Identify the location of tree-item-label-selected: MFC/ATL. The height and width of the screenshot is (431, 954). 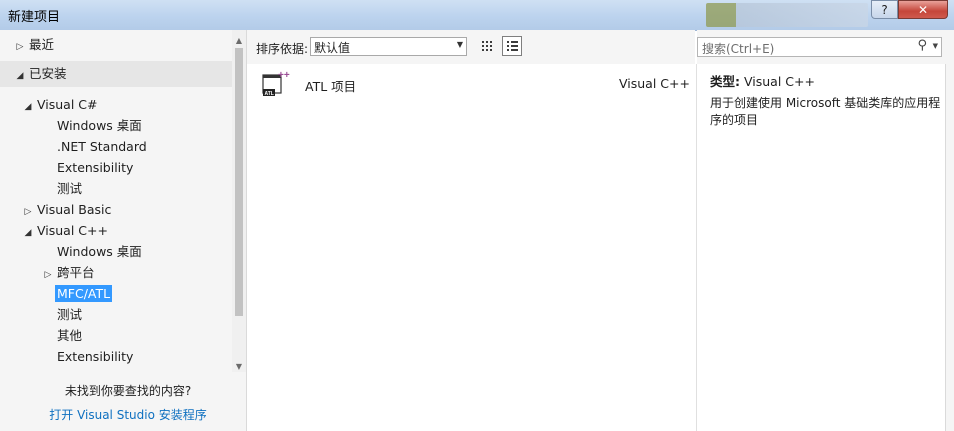
(84, 293).